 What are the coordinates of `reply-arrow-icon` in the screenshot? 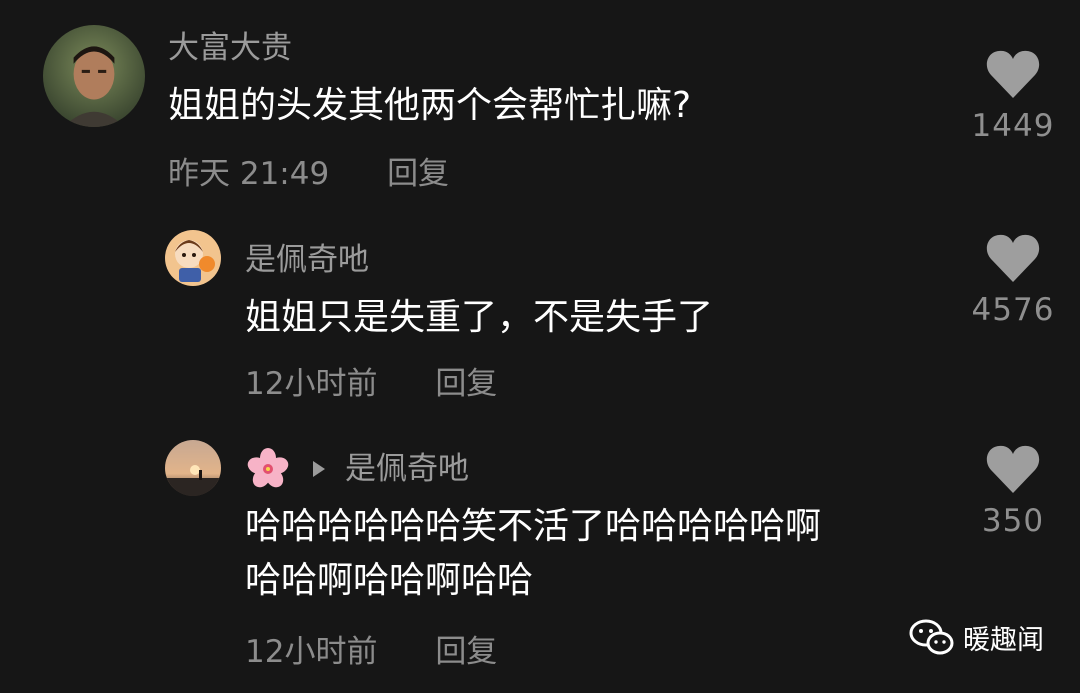 It's located at (319, 469).